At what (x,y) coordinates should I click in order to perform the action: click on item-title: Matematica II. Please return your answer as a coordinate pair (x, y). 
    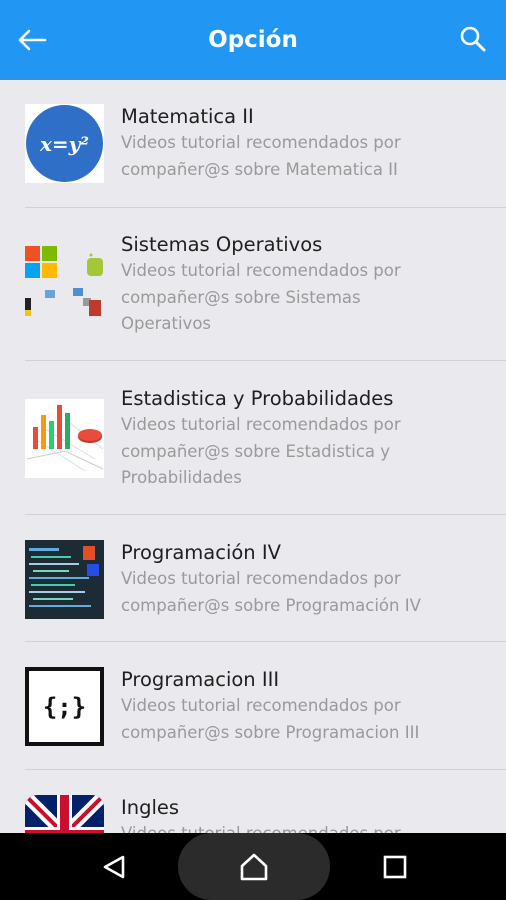
    Looking at the image, I should click on (187, 116).